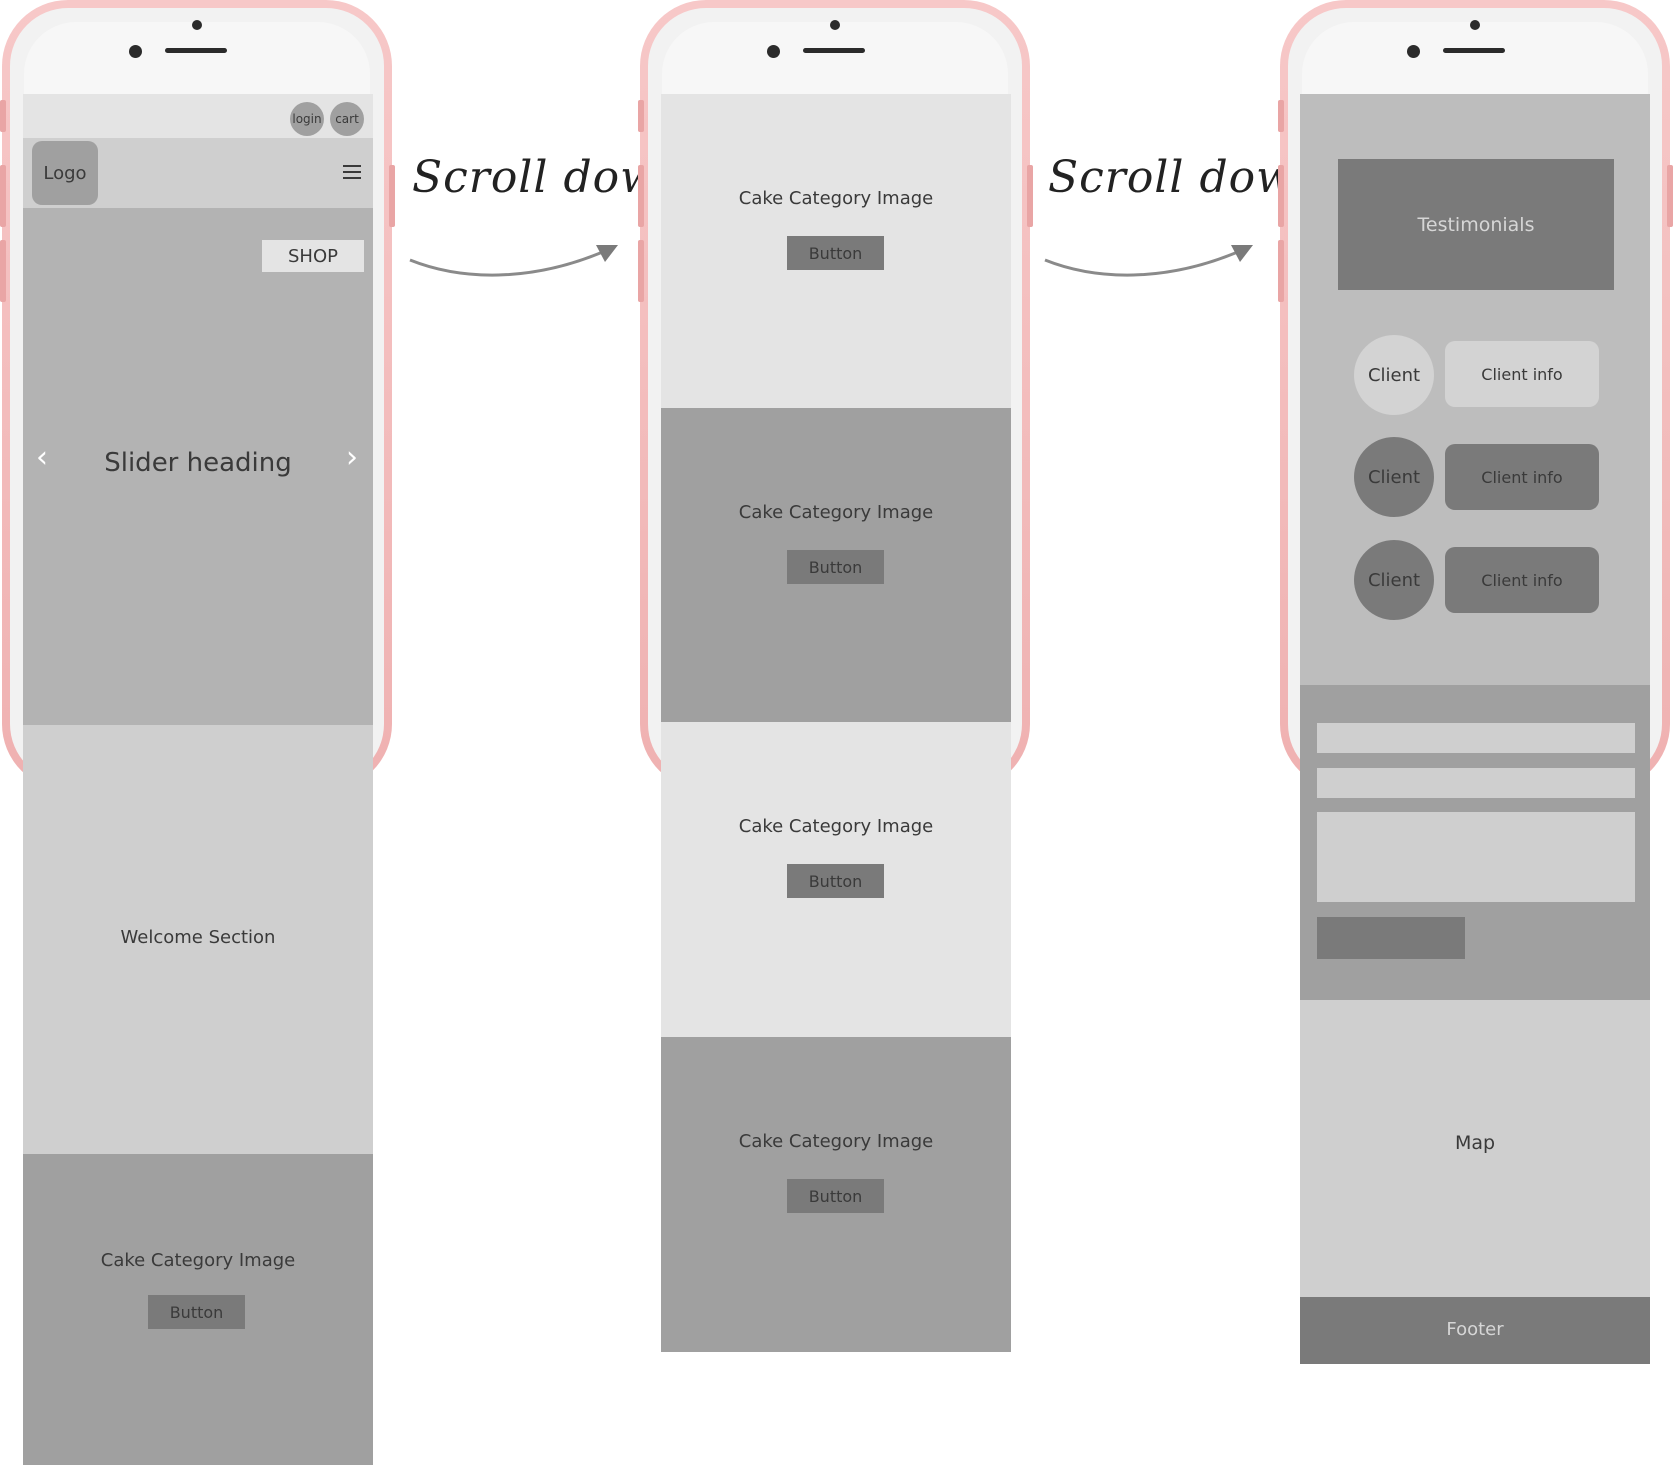 This screenshot has height=1465, width=1673. Describe the element at coordinates (1281, 116) in the screenshot. I see `phone-3-mute-switch` at that location.